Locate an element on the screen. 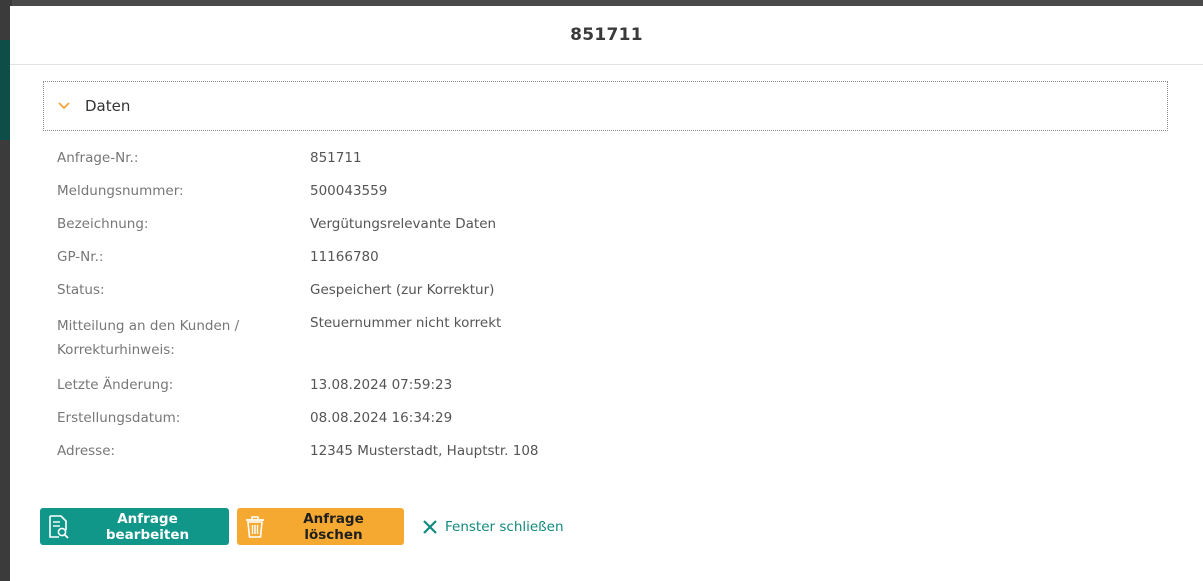 Image resolution: width=1203 pixels, height=581 pixels. field-label: Bezeichnung: is located at coordinates (103, 224).